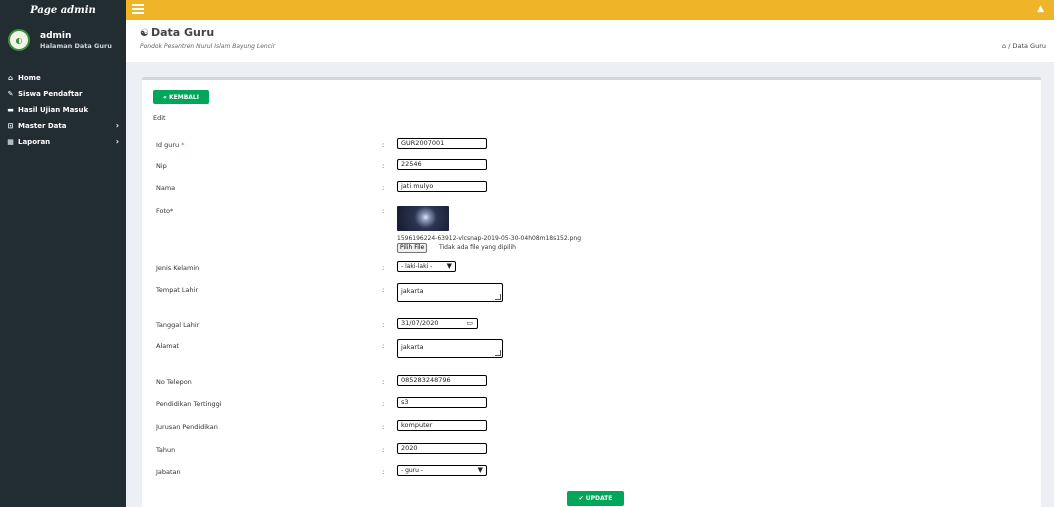 The height and width of the screenshot is (507, 1054). Describe the element at coordinates (53, 110) in the screenshot. I see `sidebar-item-label: Hasil Ujian Masuk` at that location.